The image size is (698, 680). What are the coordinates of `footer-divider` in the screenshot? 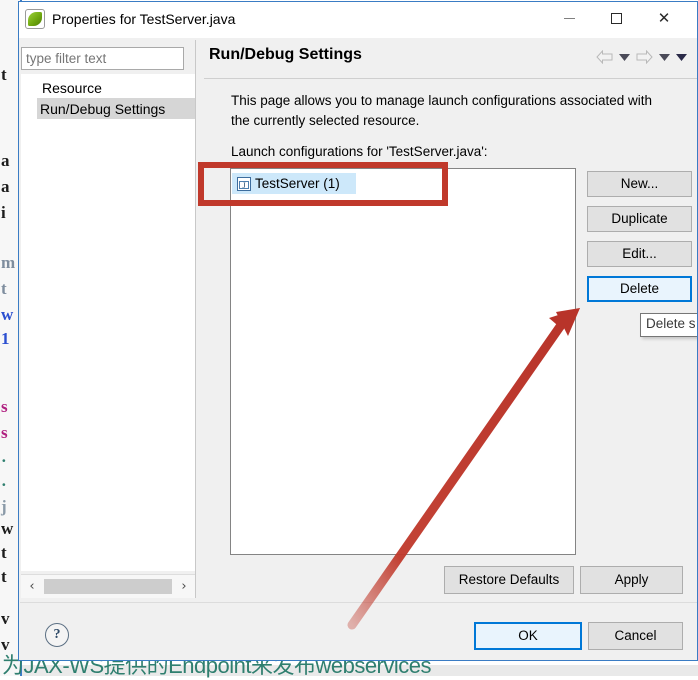 It's located at (358, 602).